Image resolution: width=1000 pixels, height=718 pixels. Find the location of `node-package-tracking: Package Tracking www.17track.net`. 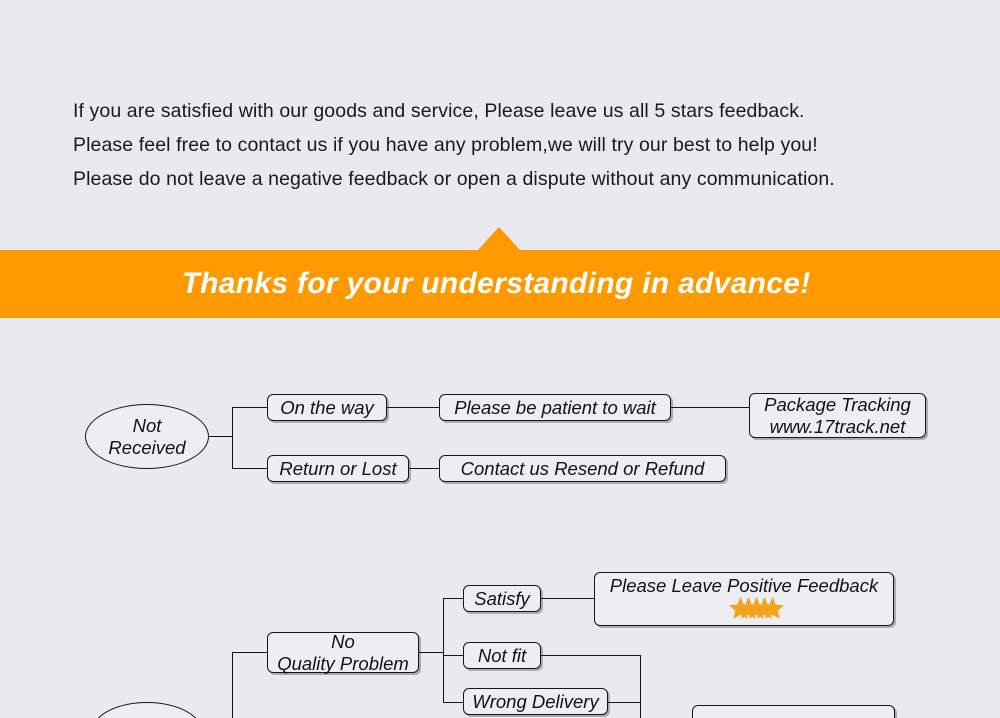

node-package-tracking: Package Tracking www.17track.net is located at coordinates (837, 415).